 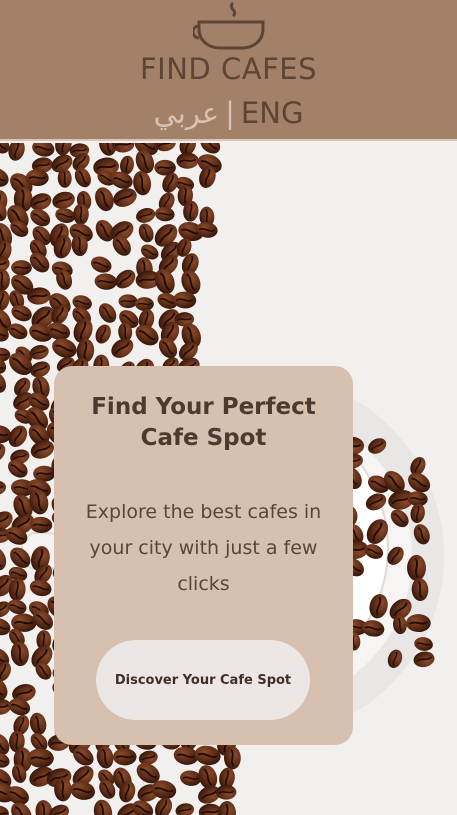 I want to click on lang-arabic-link: عربي, so click(x=187, y=113).